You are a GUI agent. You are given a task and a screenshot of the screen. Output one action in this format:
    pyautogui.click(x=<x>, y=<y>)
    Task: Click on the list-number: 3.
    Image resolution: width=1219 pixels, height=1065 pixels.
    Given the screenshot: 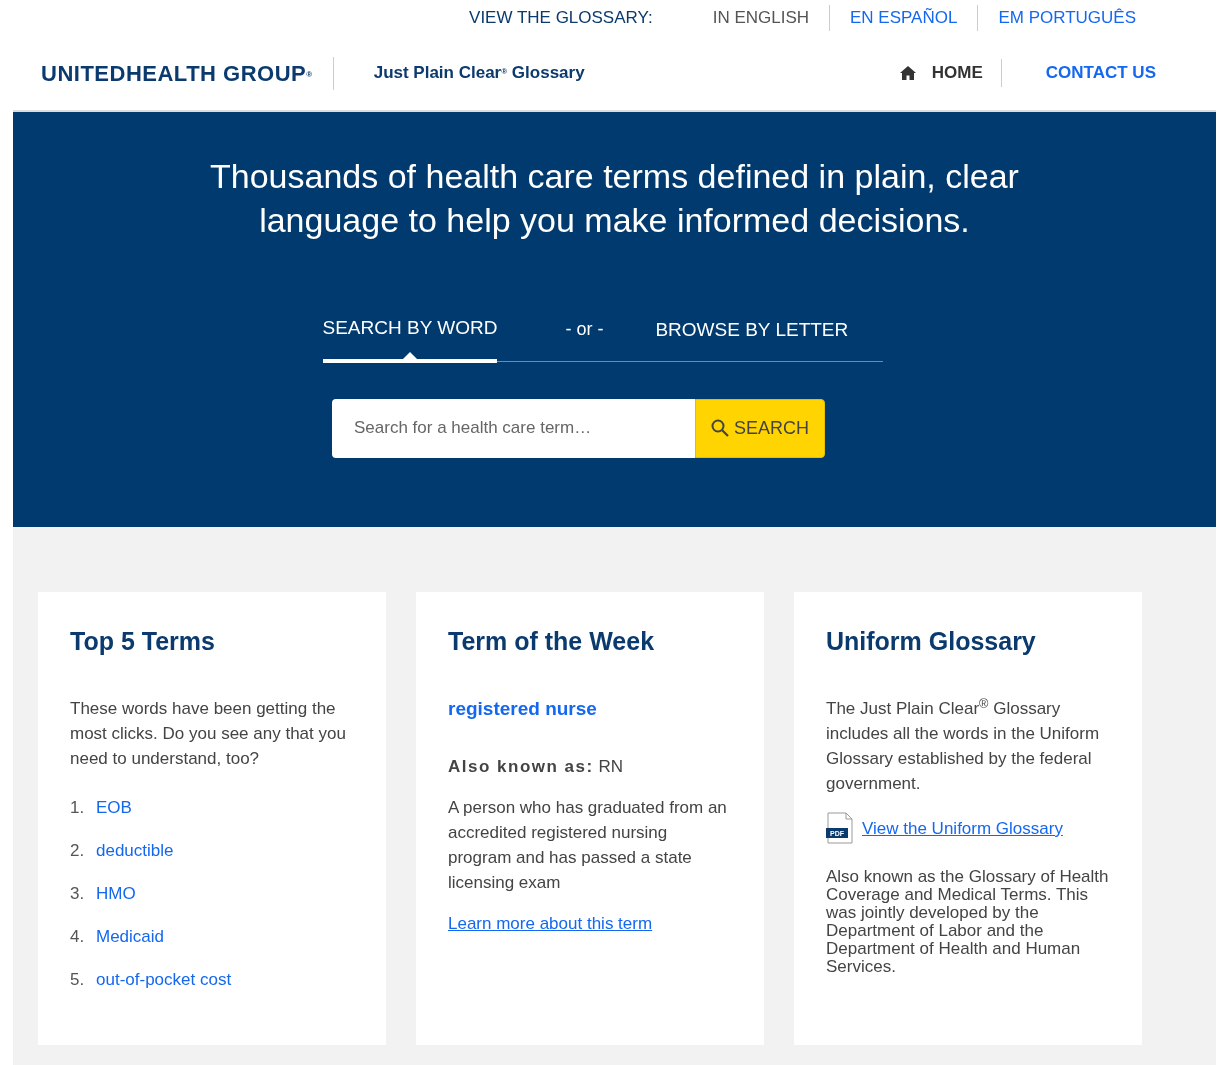 What is the action you would take?
    pyautogui.click(x=77, y=894)
    